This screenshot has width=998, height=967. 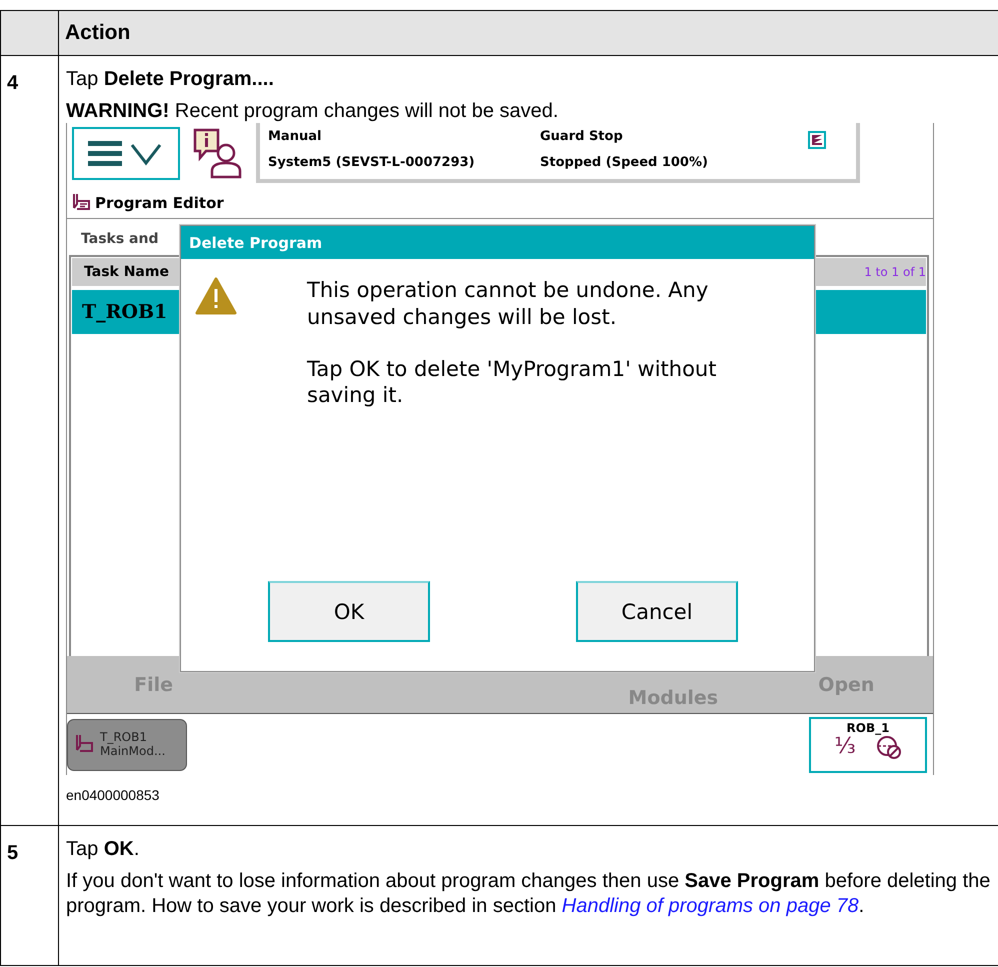 What do you see at coordinates (657, 611) in the screenshot?
I see `dialog-button: Cancel` at bounding box center [657, 611].